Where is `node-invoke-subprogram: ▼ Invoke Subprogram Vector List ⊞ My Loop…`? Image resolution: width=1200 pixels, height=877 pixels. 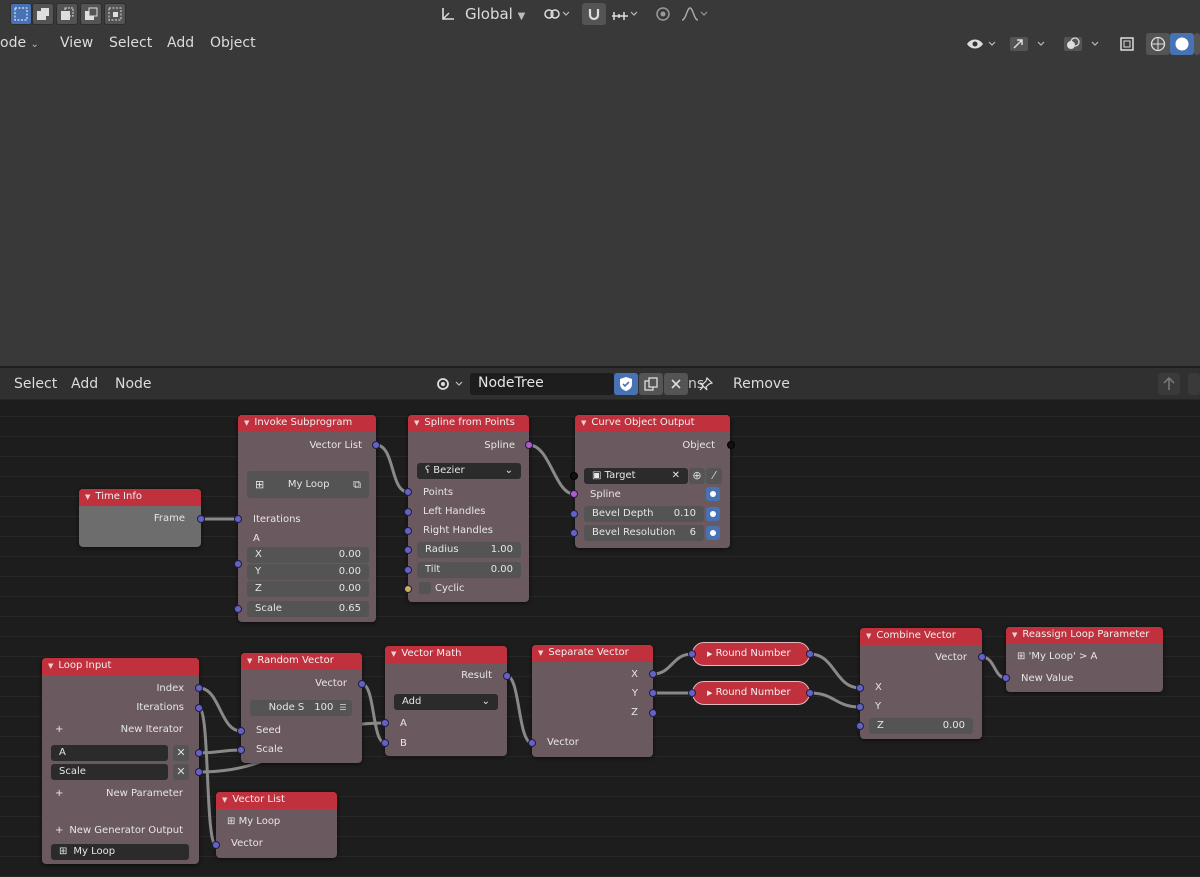
node-invoke-subprogram: ▼ Invoke Subprogram Vector List ⊞ My Loop… is located at coordinates (307, 518).